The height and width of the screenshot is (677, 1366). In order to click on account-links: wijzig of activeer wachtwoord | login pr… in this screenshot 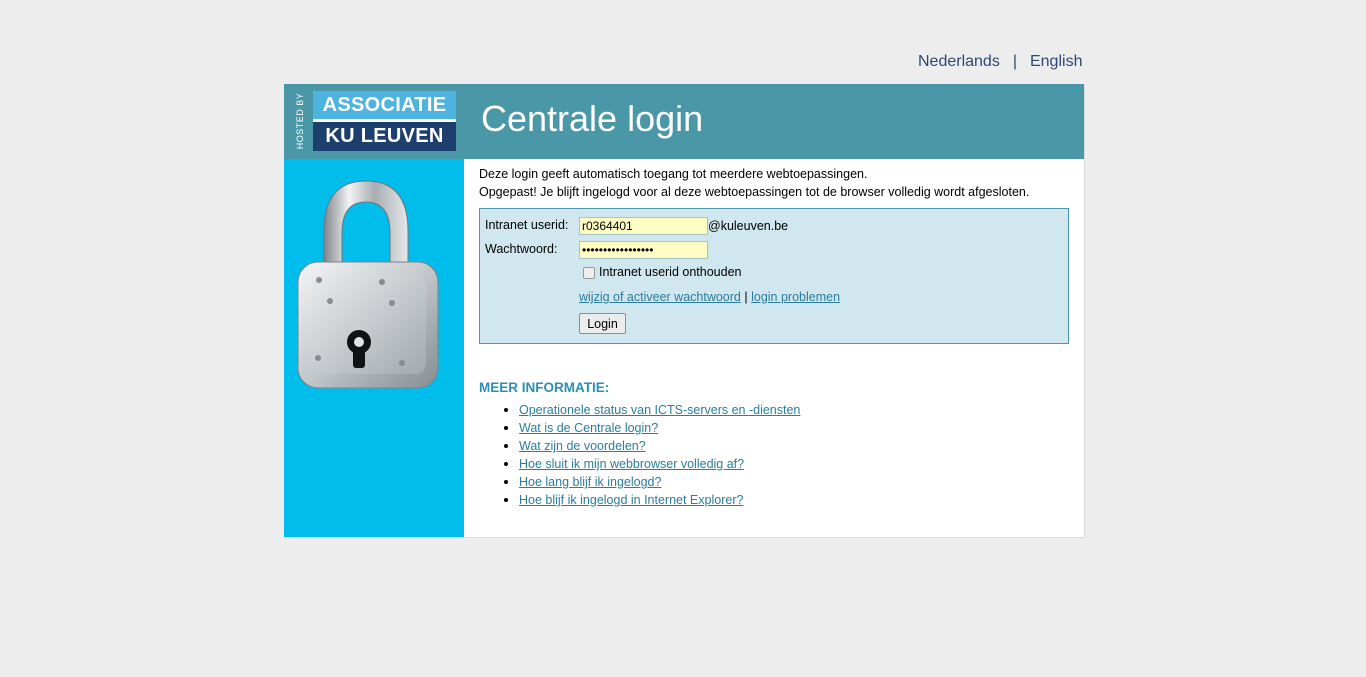, I will do `click(709, 297)`.